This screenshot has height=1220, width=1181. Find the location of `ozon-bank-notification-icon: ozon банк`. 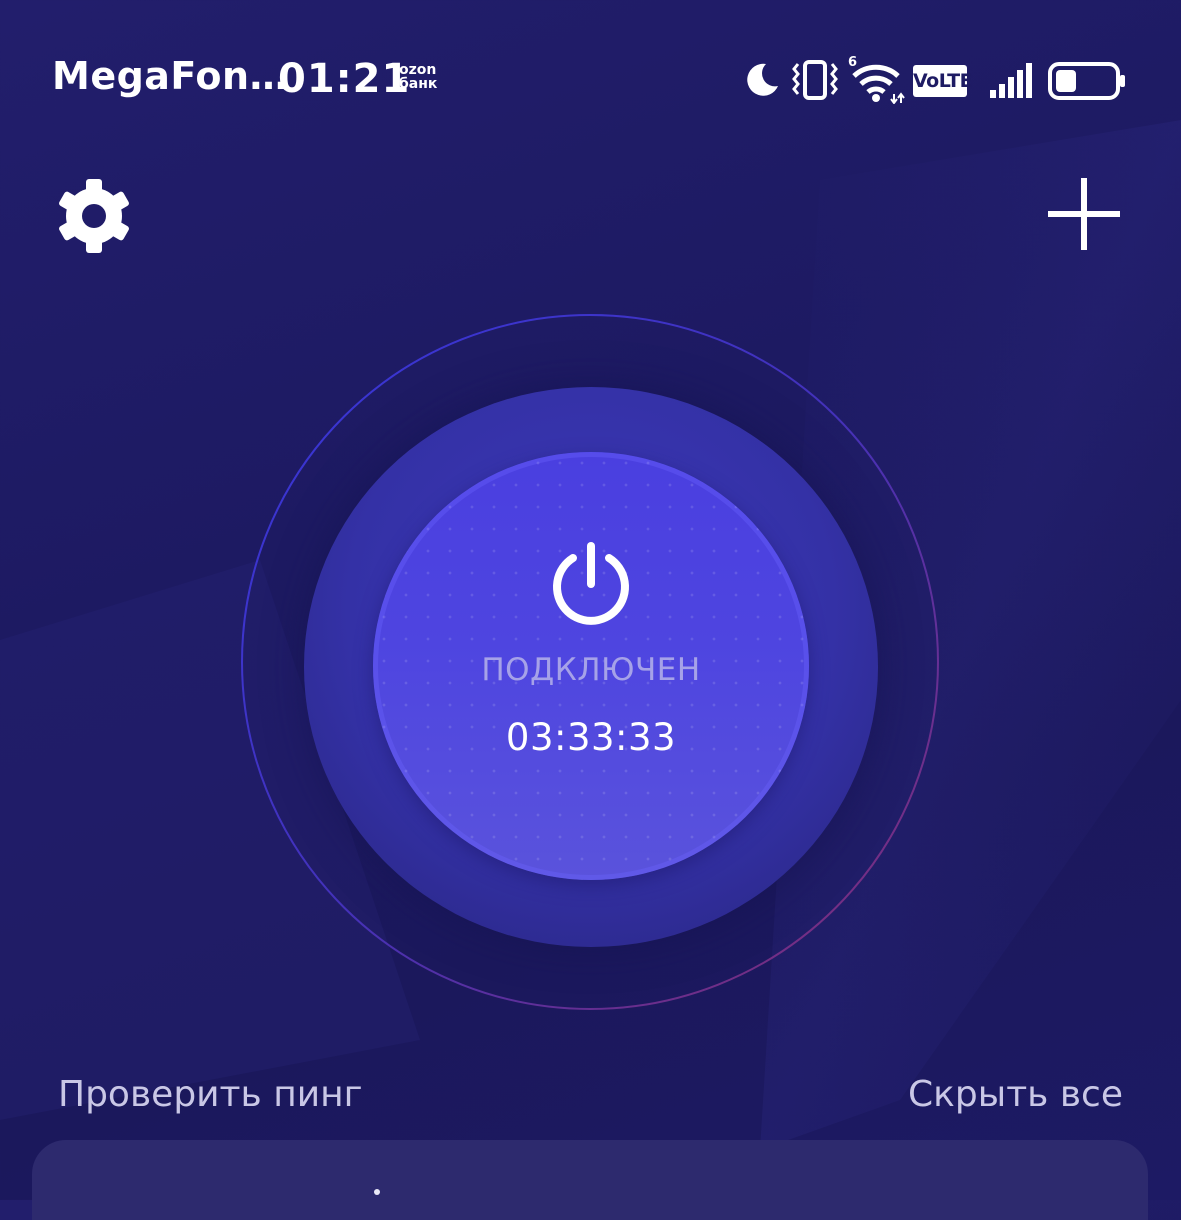

ozon-bank-notification-icon: ozon банк is located at coordinates (424, 77).